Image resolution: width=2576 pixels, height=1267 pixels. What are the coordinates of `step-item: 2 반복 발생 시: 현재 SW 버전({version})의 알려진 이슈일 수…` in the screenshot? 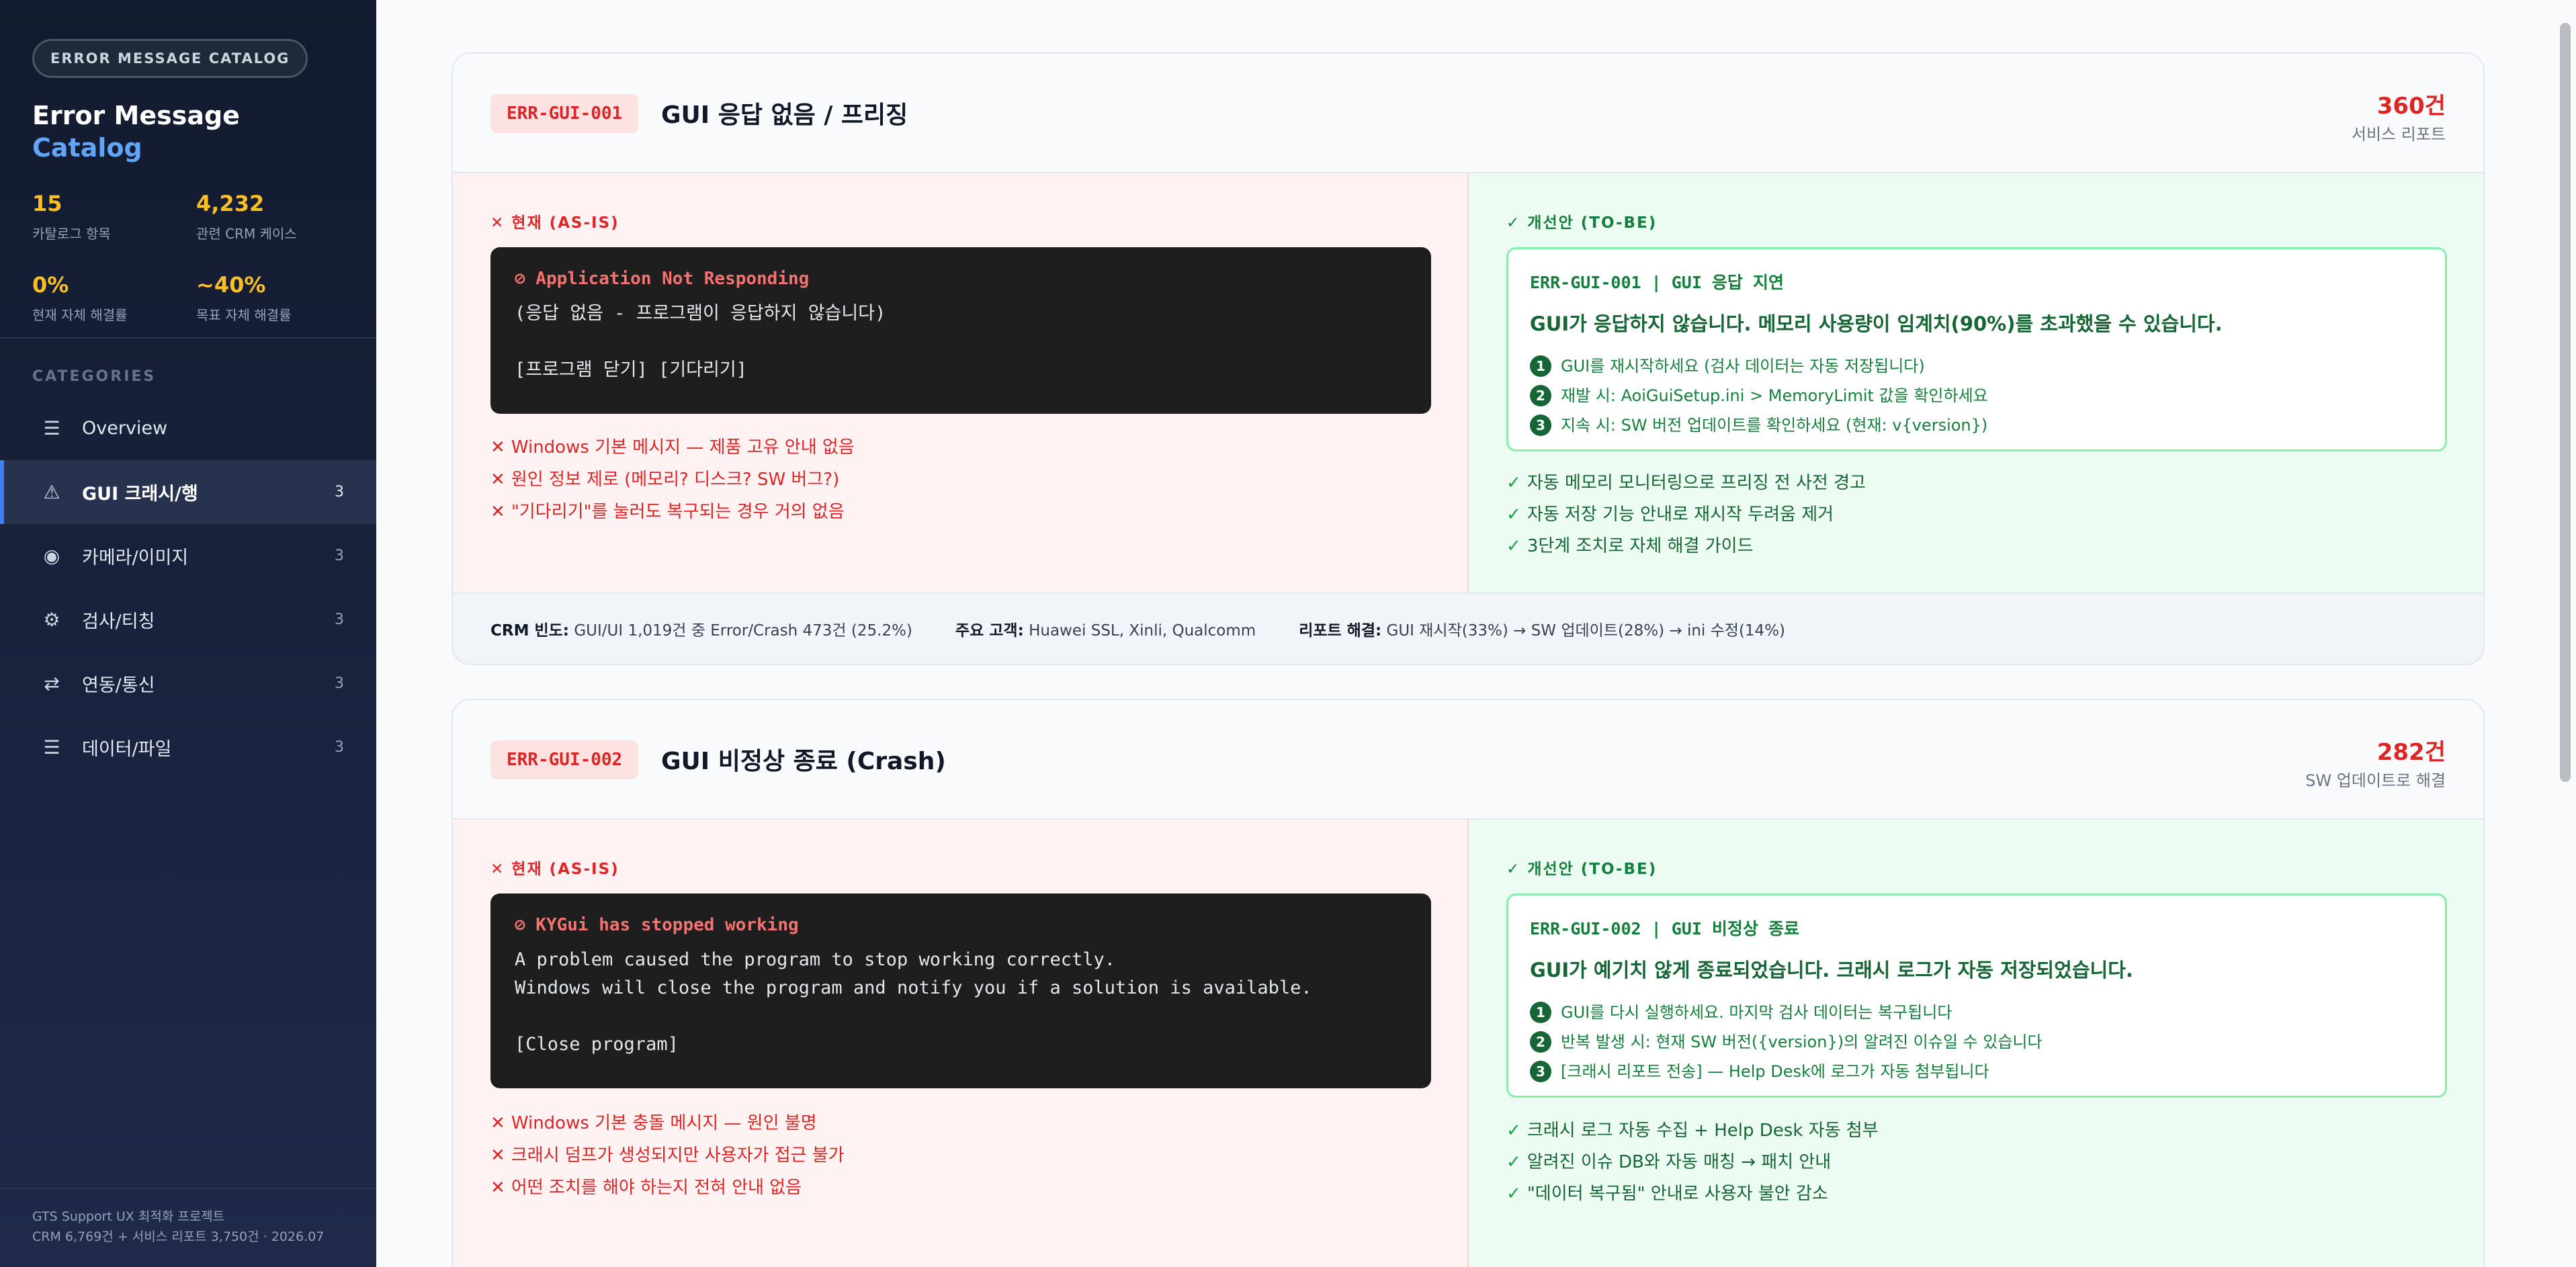 It's located at (1976, 1042).